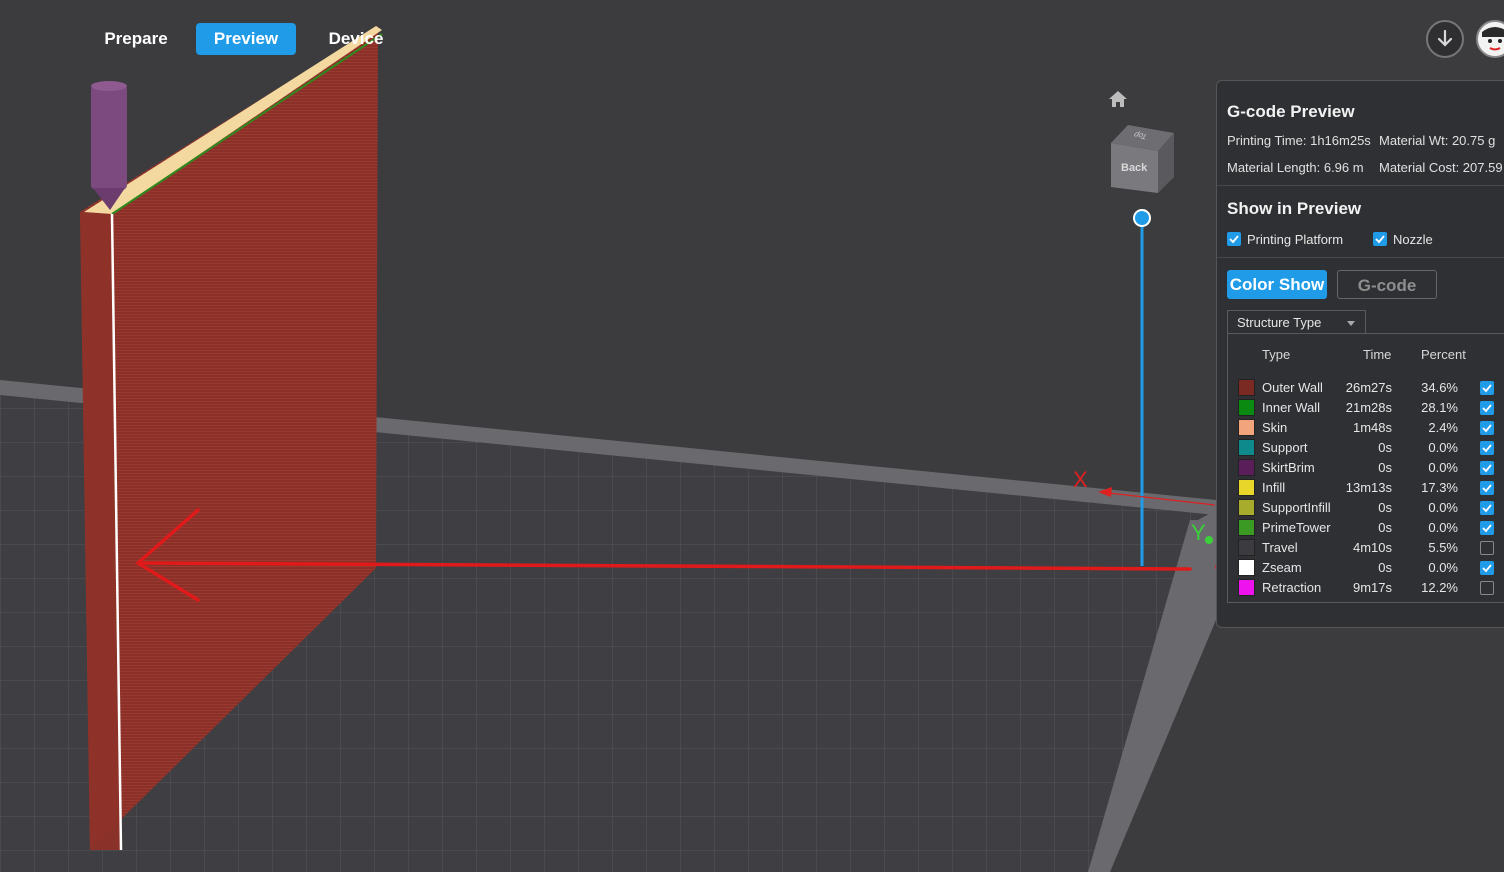 The height and width of the screenshot is (872, 1504). Describe the element at coordinates (1439, 587) in the screenshot. I see `type-percent: 12.2%` at that location.